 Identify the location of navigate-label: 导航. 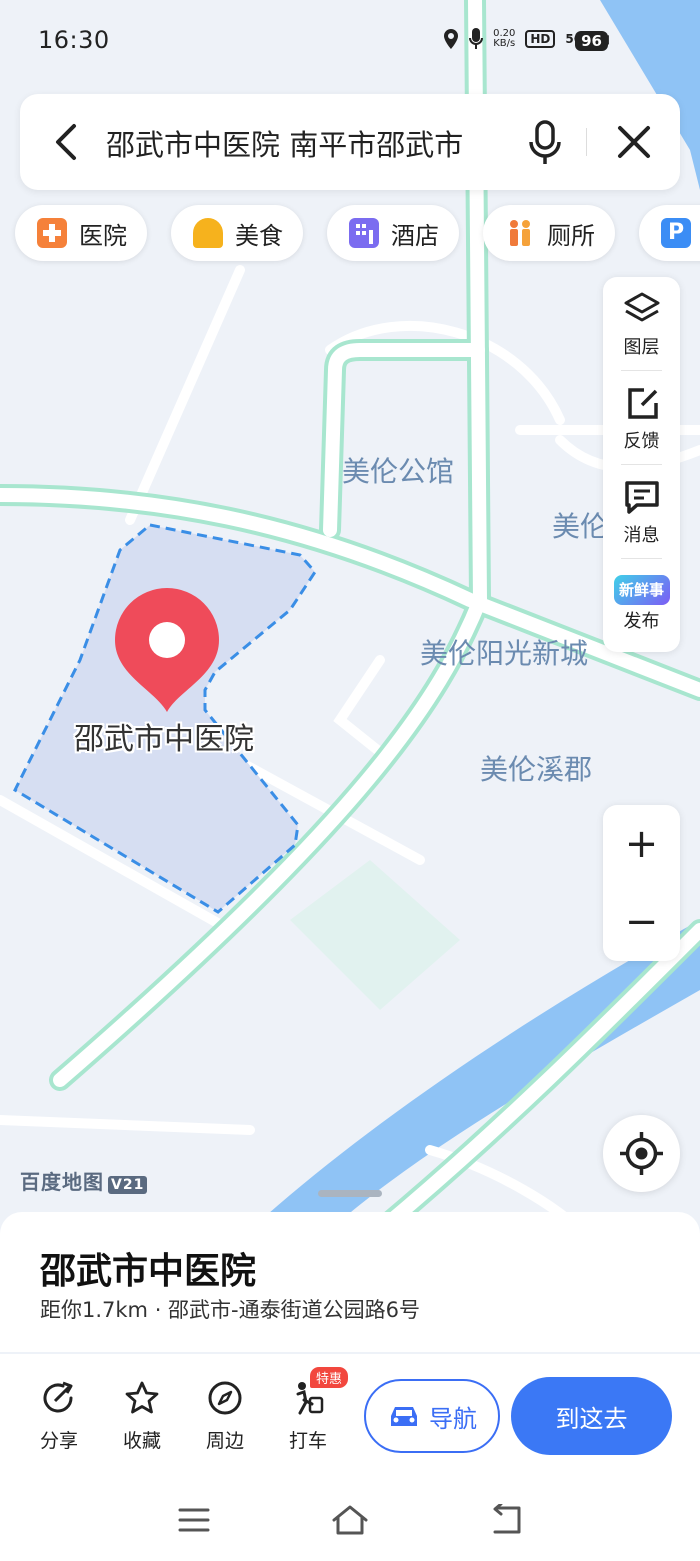
(453, 1418).